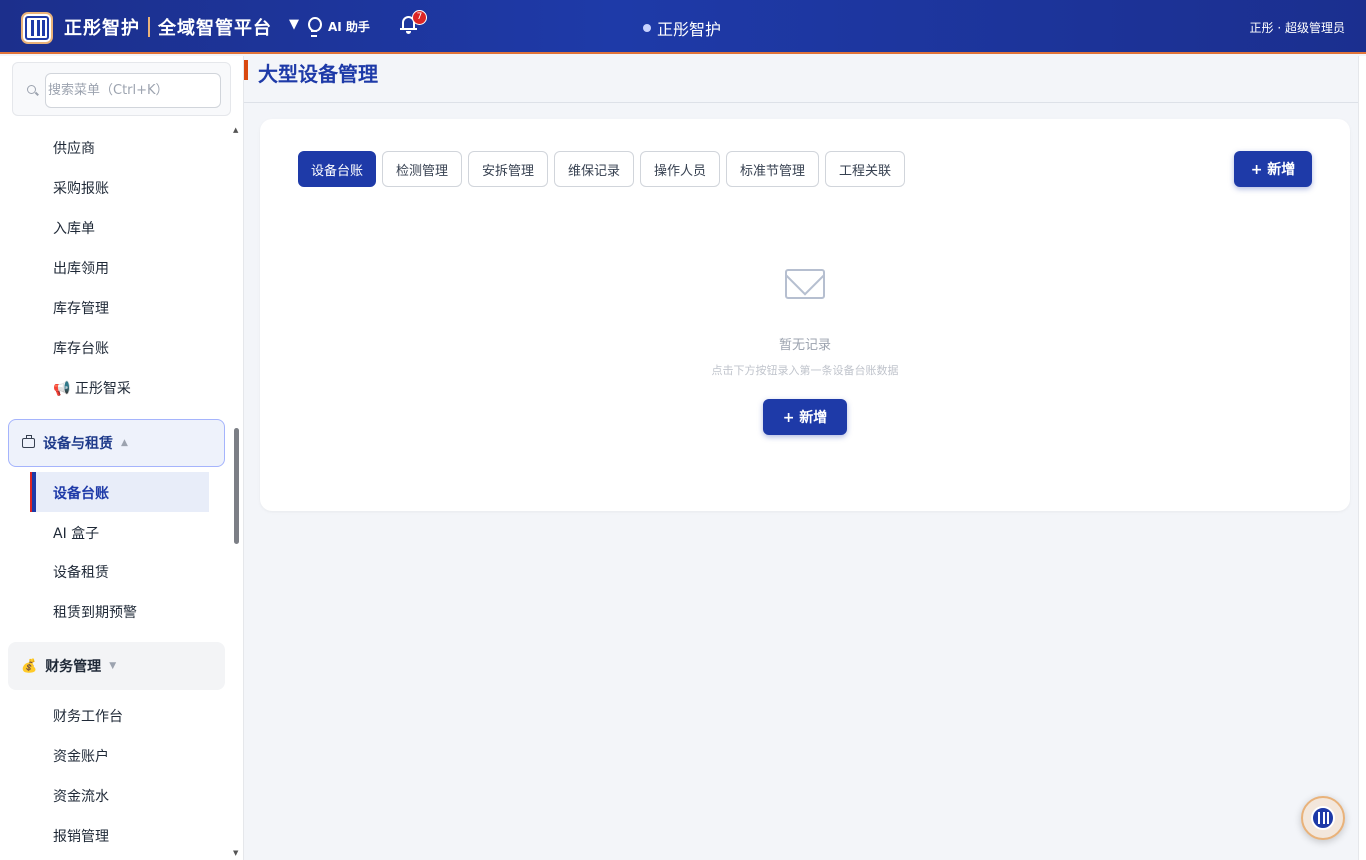  What do you see at coordinates (102, 28) in the screenshot?
I see `brand-name: 正彤智护` at bounding box center [102, 28].